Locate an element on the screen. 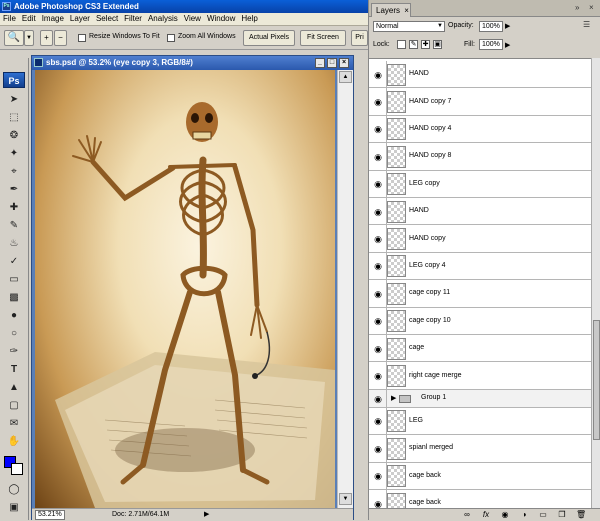  app-title-bar: Ps Adobe Photoshop CS3 Extended is located at coordinates (184, 6).